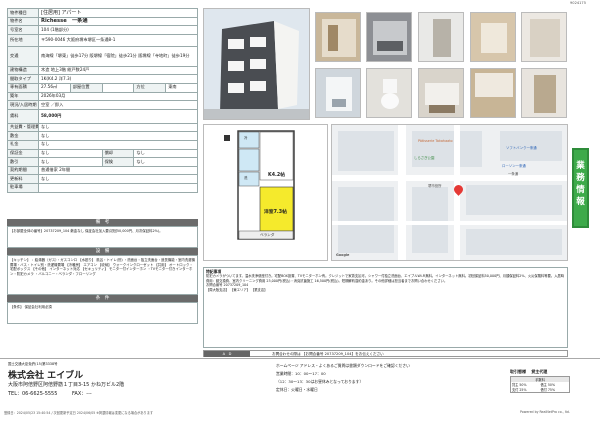  What do you see at coordinates (66, 385) in the screenshot?
I see `company-address: 大阪市阿倍野区阿倍野筋１丁目3-15 かね万ビル2階` at bounding box center [66, 385].